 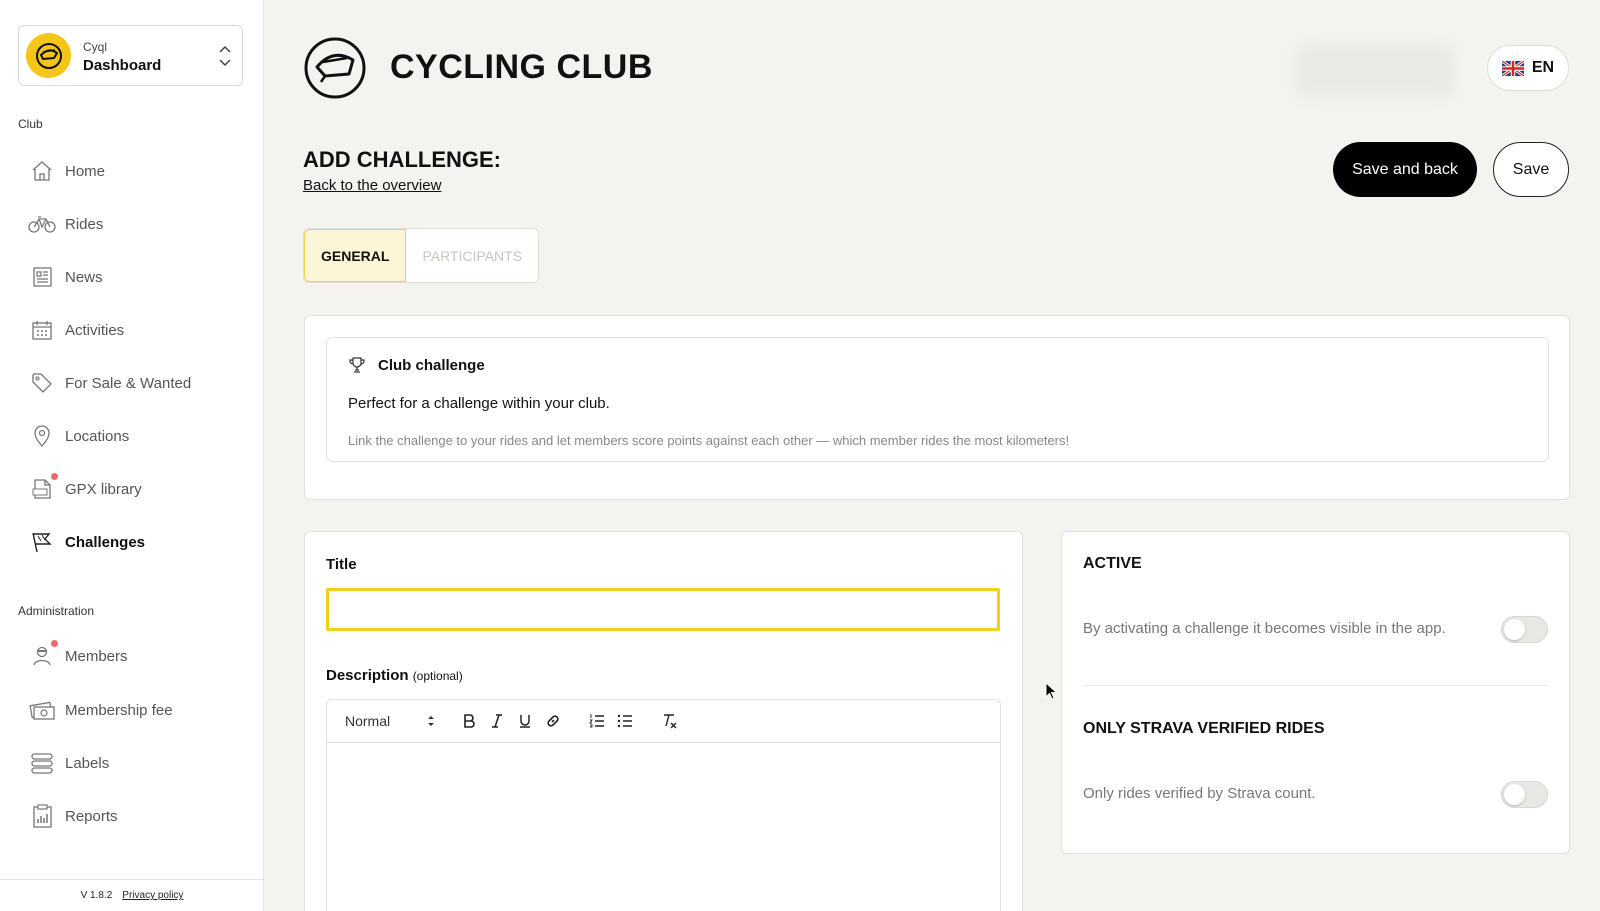 I want to click on strava-setting-description: Only rides verified by Strava count., so click(x=1199, y=793).